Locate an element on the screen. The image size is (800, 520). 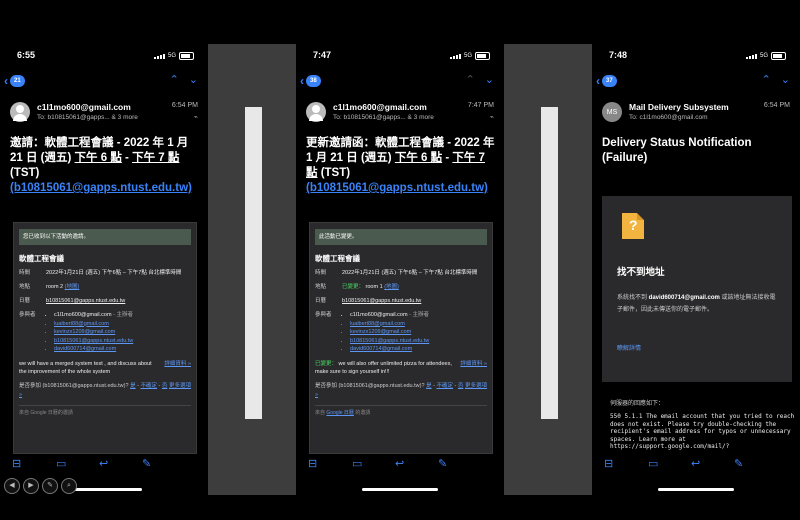
back-button: ‹ 37 is located at coordinates (606, 81).